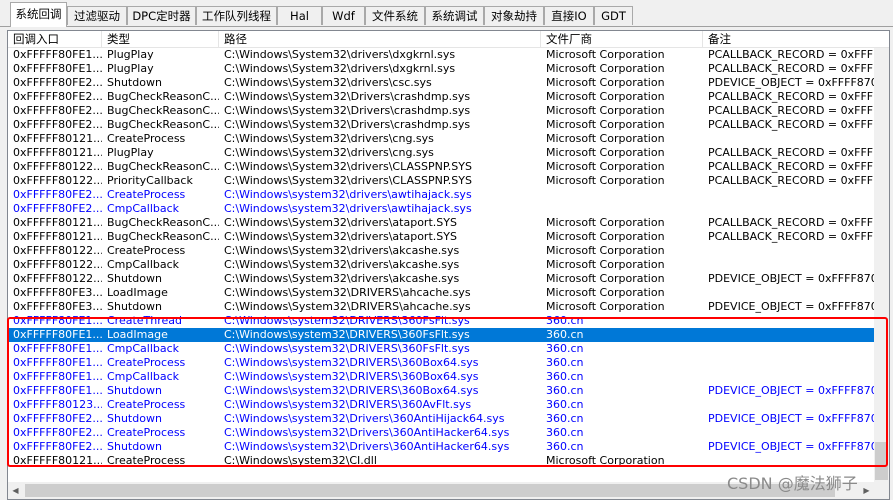 The height and width of the screenshot is (500, 893). Describe the element at coordinates (146, 194) in the screenshot. I see `cell-type: CreateProcess` at that location.